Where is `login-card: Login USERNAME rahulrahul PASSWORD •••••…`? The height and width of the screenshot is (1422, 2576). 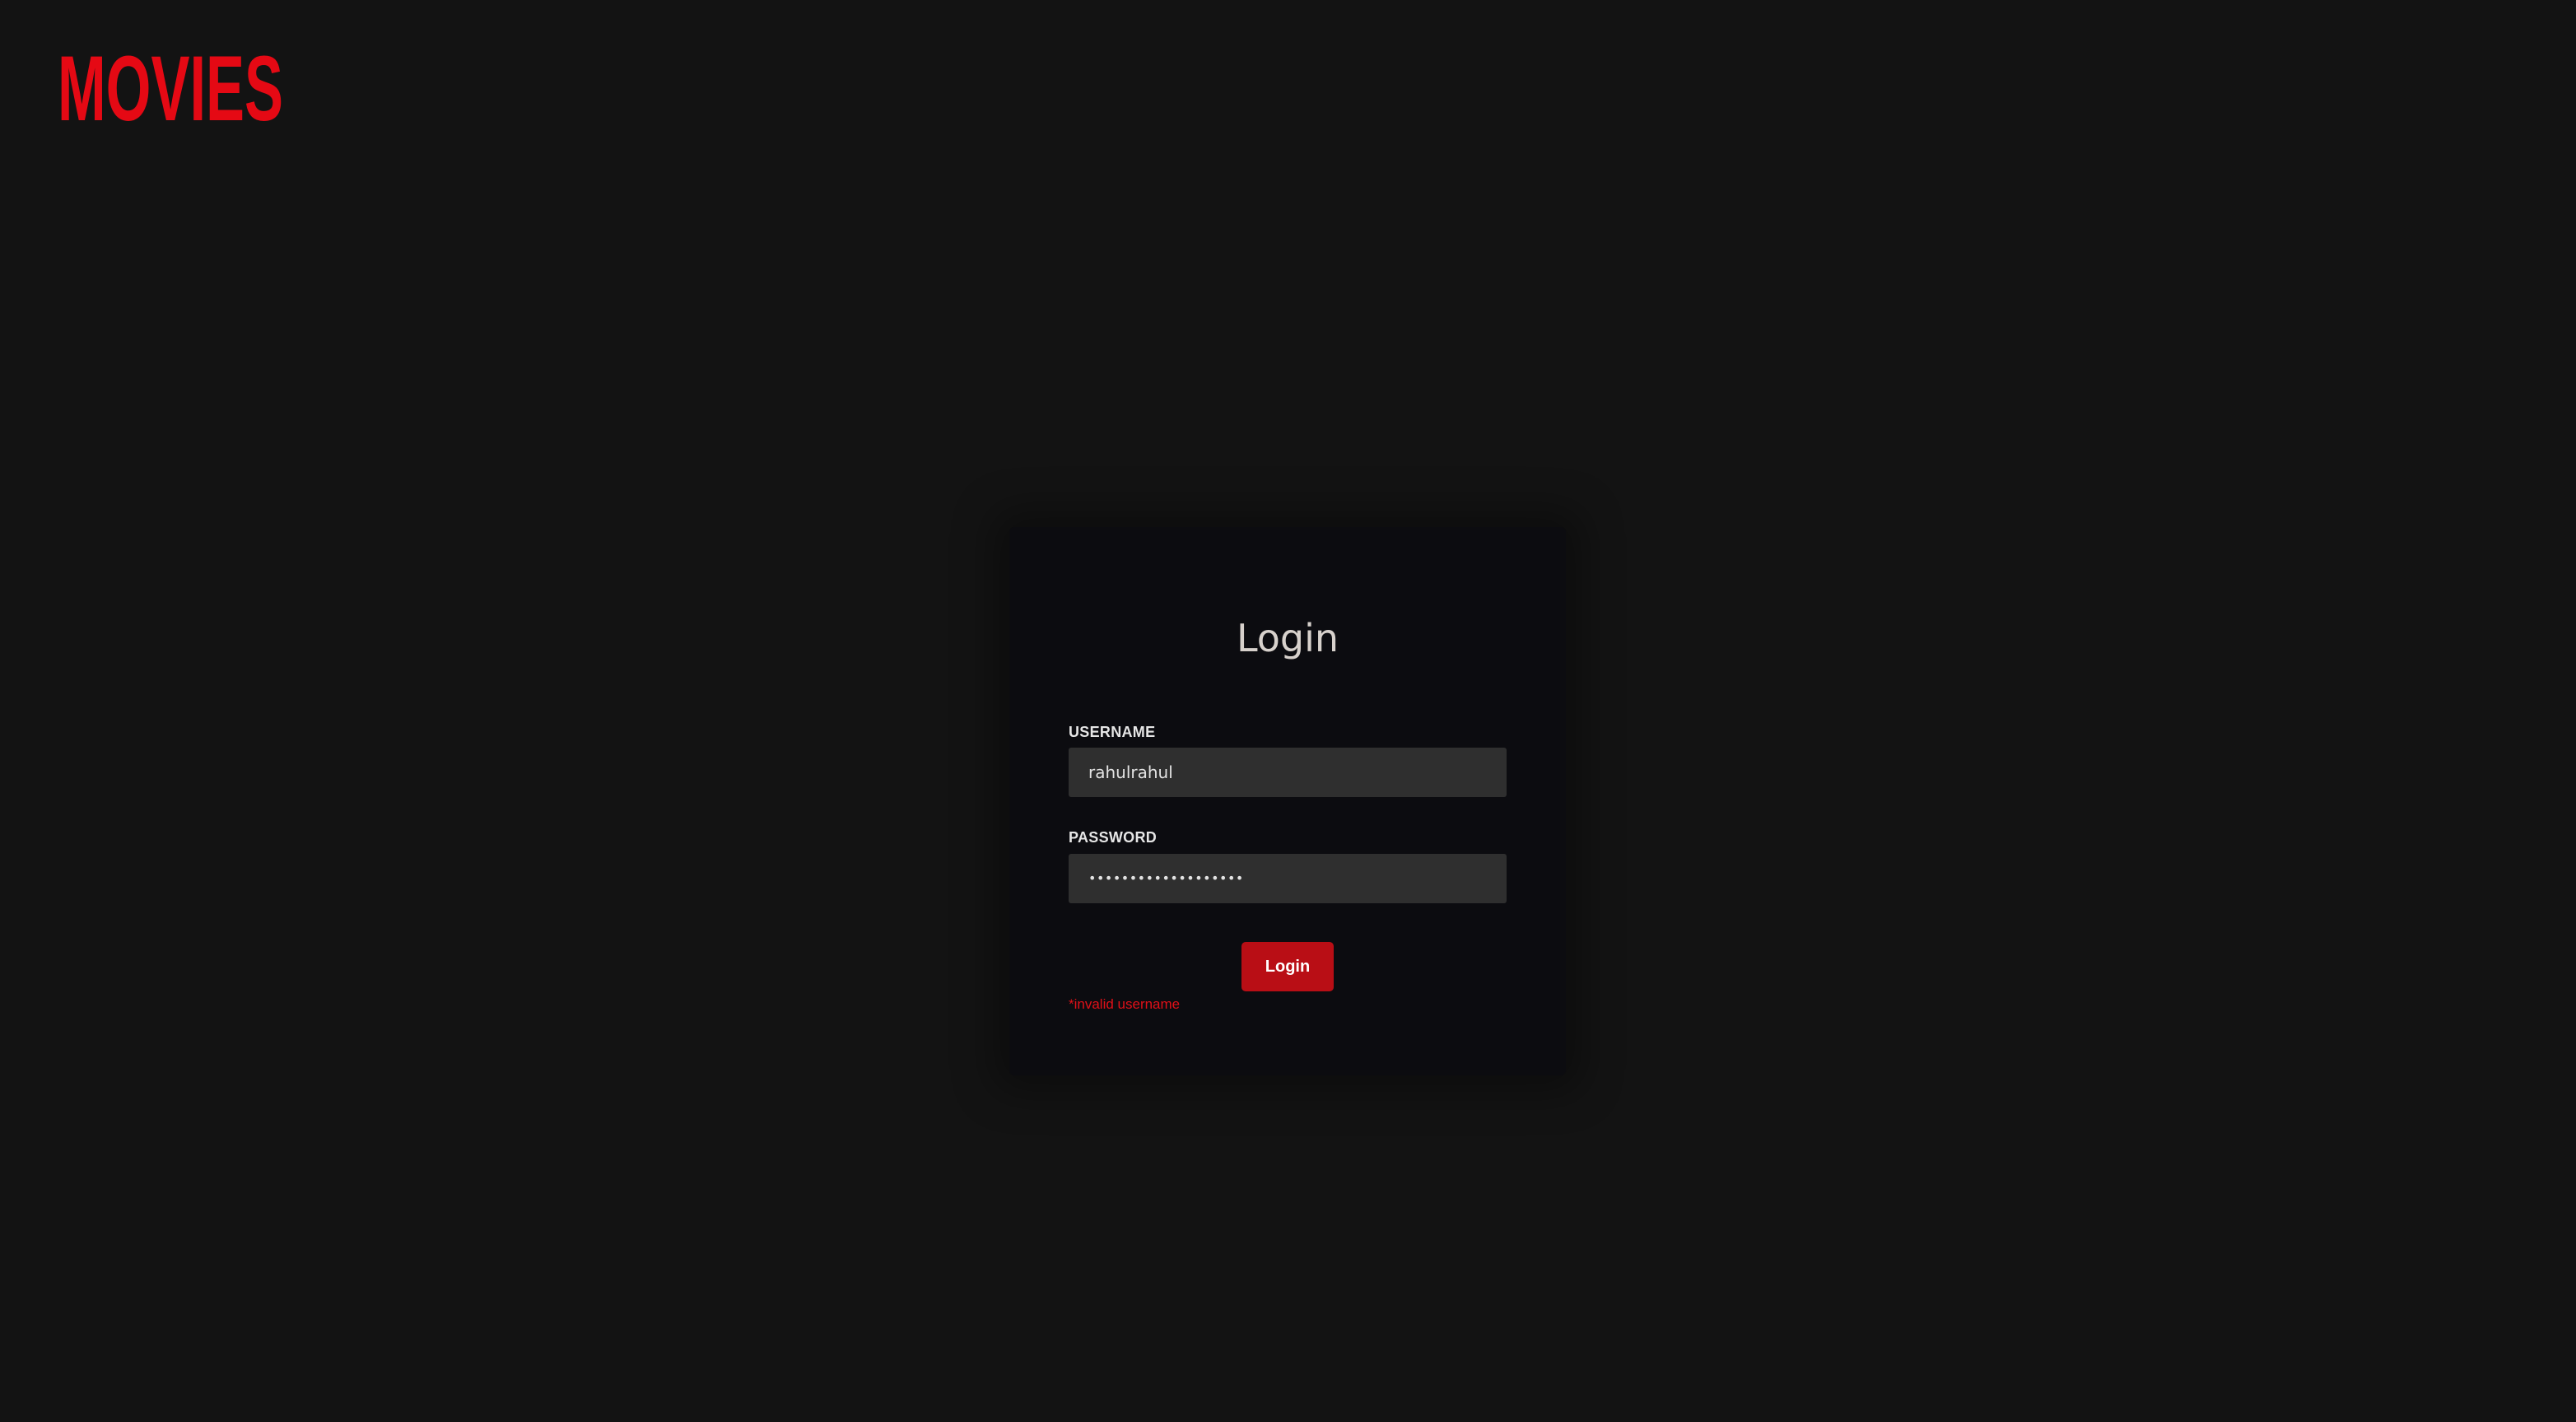 login-card: Login USERNAME rahulrahul PASSWORD •••••… is located at coordinates (1287, 801).